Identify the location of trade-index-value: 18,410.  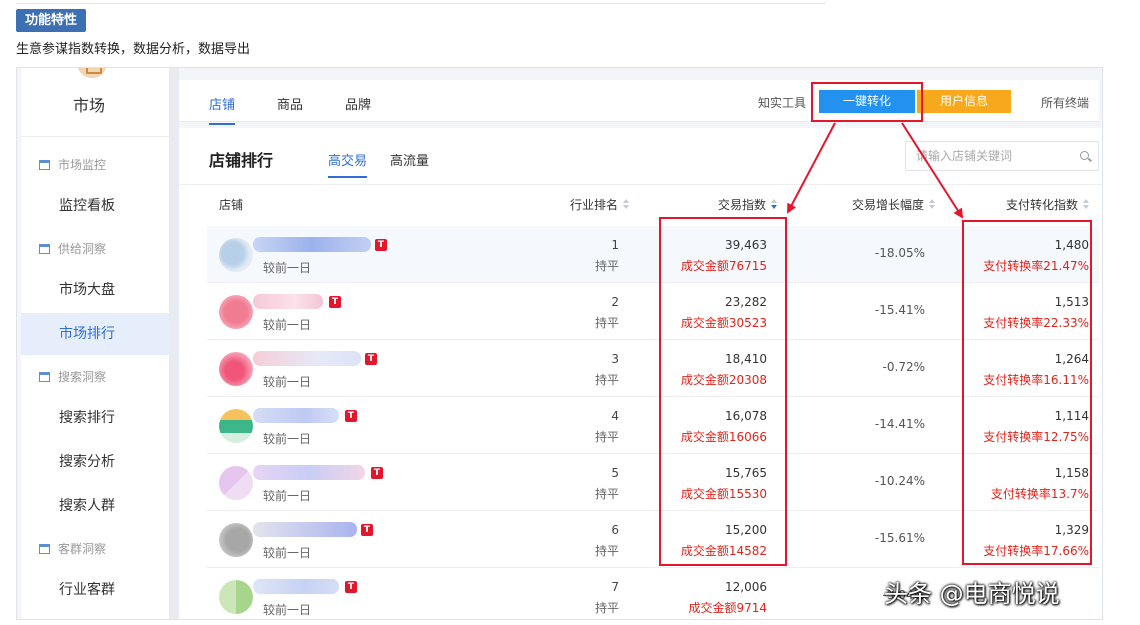
(746, 359).